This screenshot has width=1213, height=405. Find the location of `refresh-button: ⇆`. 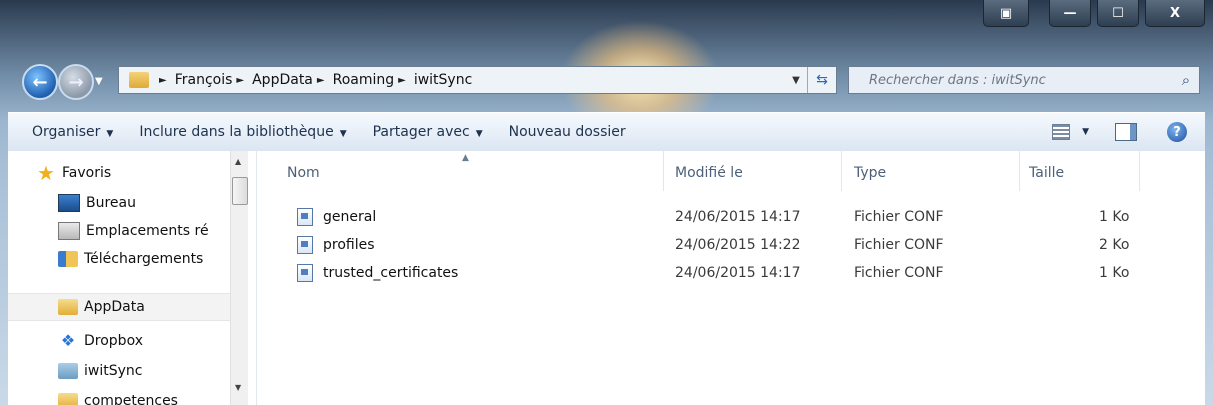

refresh-button: ⇆ is located at coordinates (821, 80).